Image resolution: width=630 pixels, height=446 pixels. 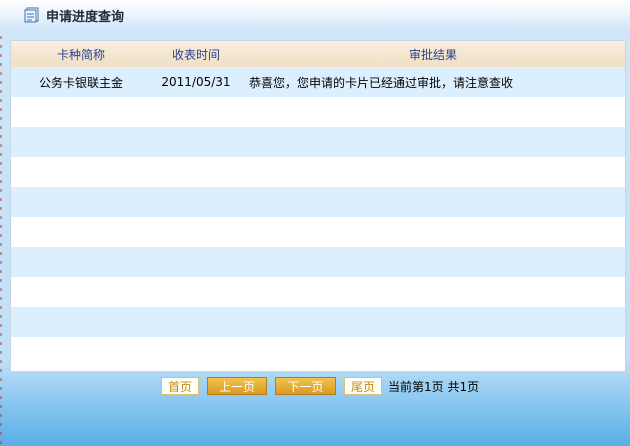 I want to click on table-header: 卡种简称 收表时间 审批结果, so click(x=318, y=54).